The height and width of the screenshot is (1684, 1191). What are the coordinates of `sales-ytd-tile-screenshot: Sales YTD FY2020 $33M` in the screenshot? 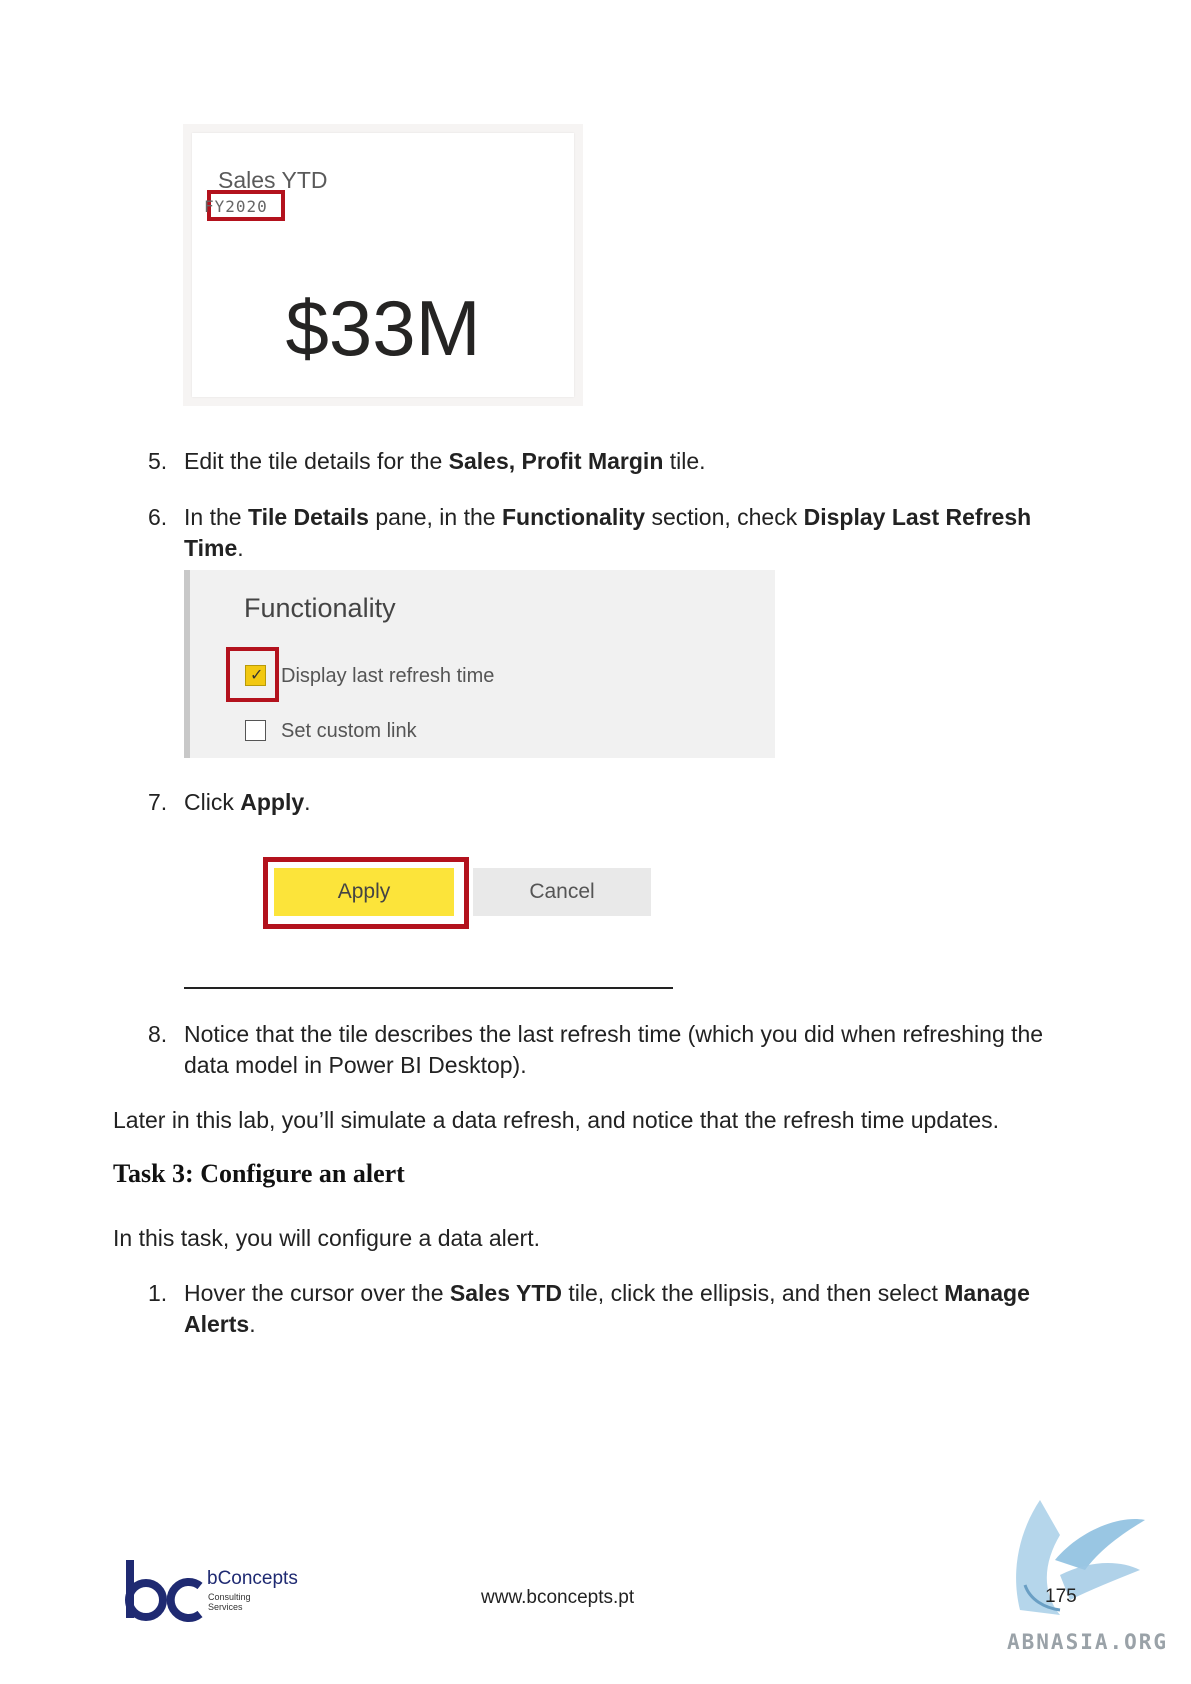 It's located at (383, 265).